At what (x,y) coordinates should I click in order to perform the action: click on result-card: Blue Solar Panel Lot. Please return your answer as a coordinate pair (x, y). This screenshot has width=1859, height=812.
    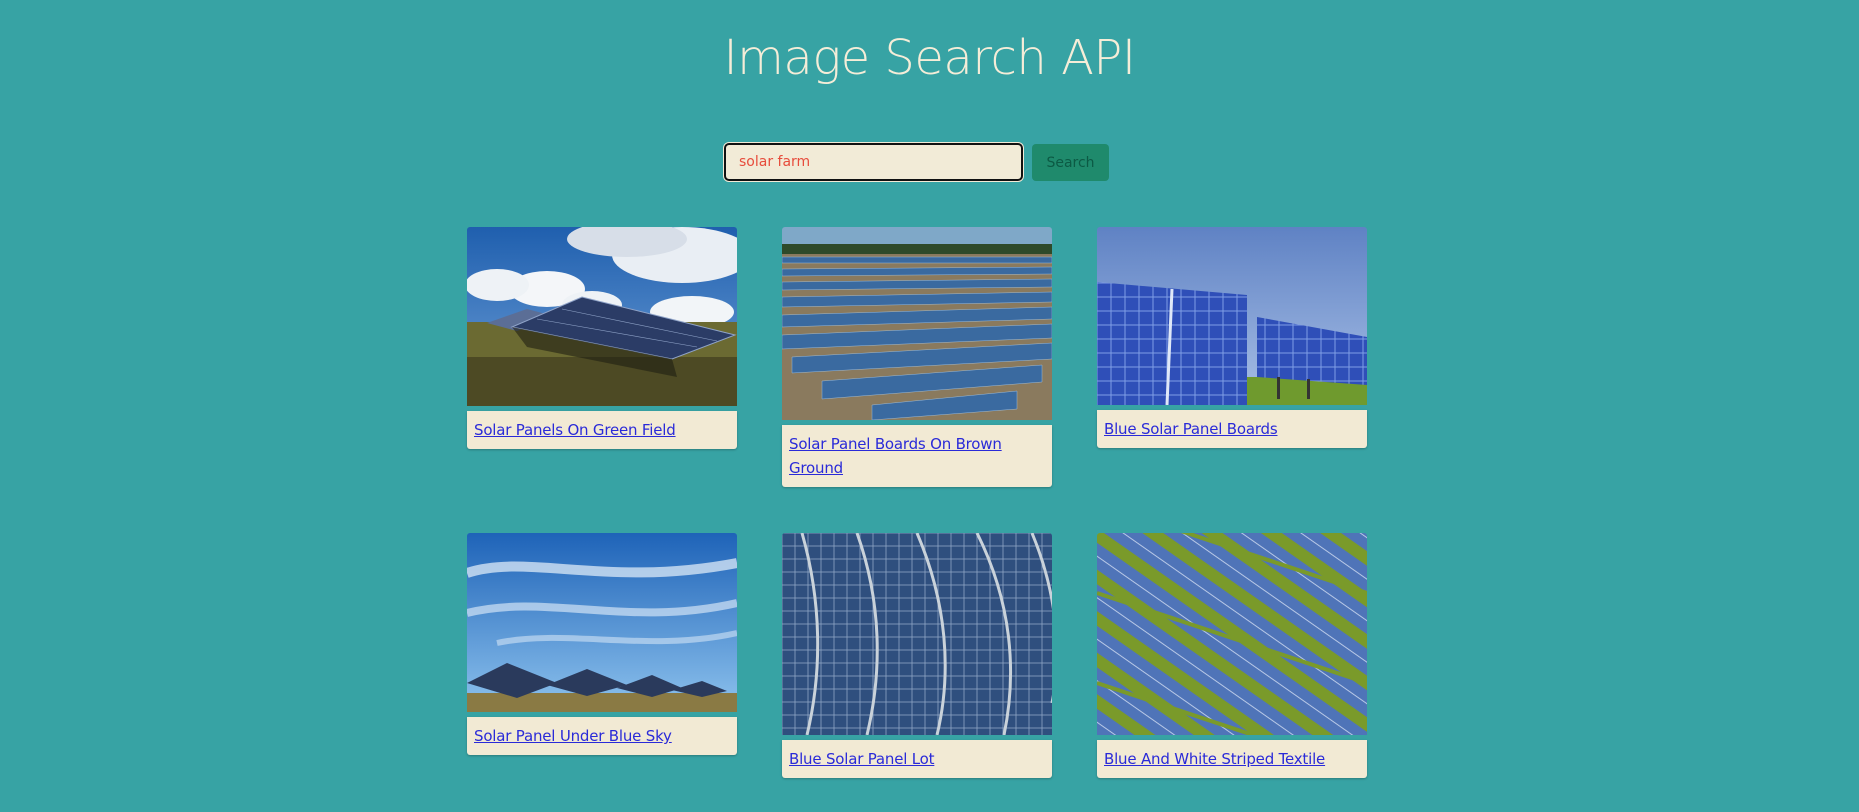
    Looking at the image, I should click on (917, 655).